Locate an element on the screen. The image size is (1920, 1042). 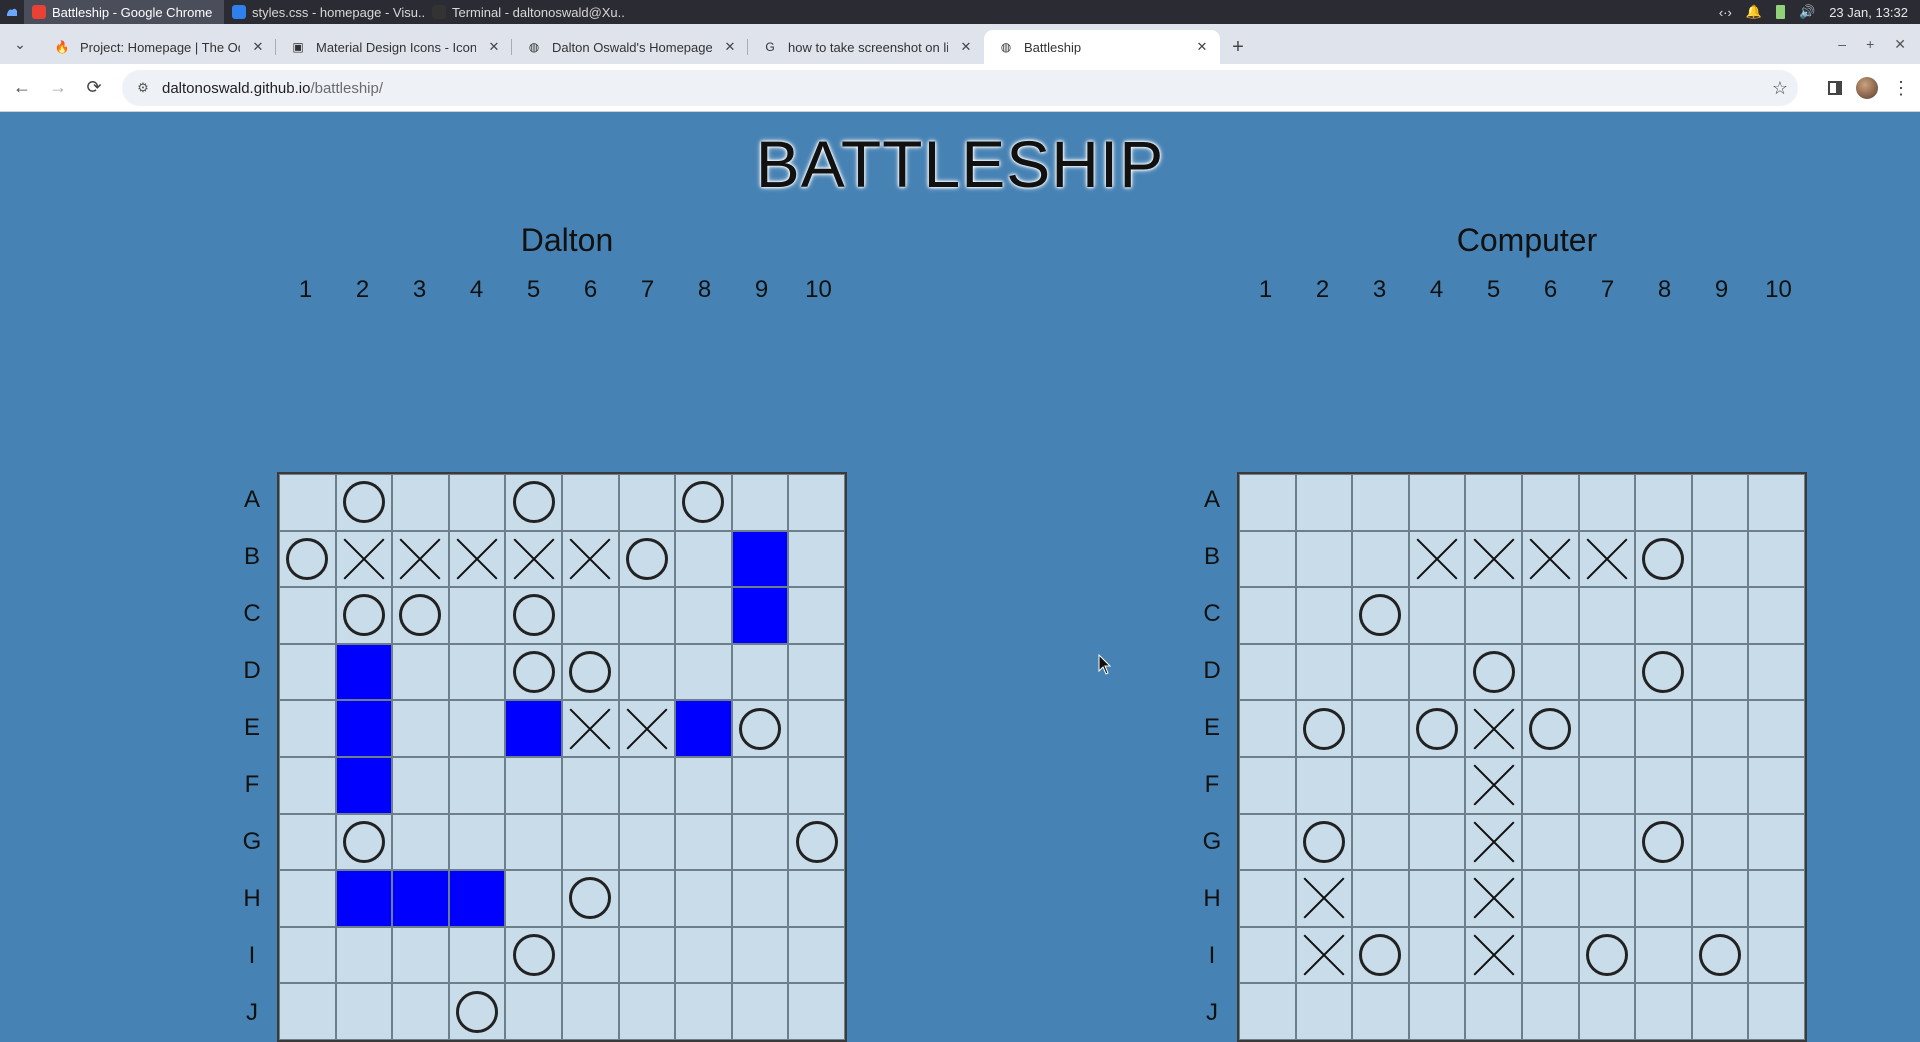
cell-I10 is located at coordinates (816, 955).